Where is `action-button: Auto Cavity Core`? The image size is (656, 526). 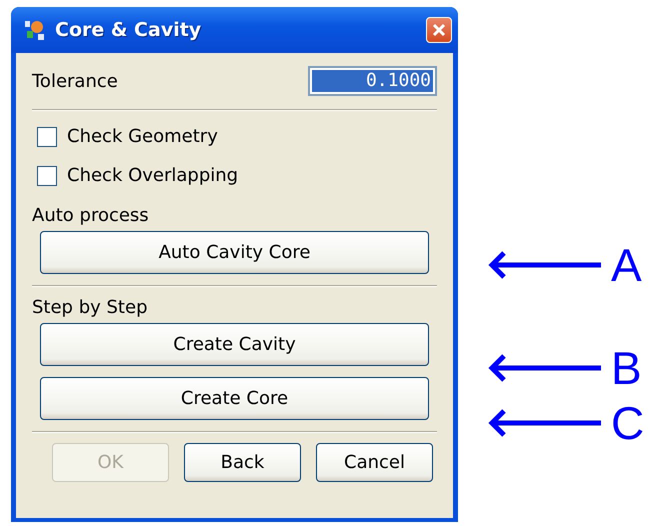
action-button: Auto Cavity Core is located at coordinates (234, 252).